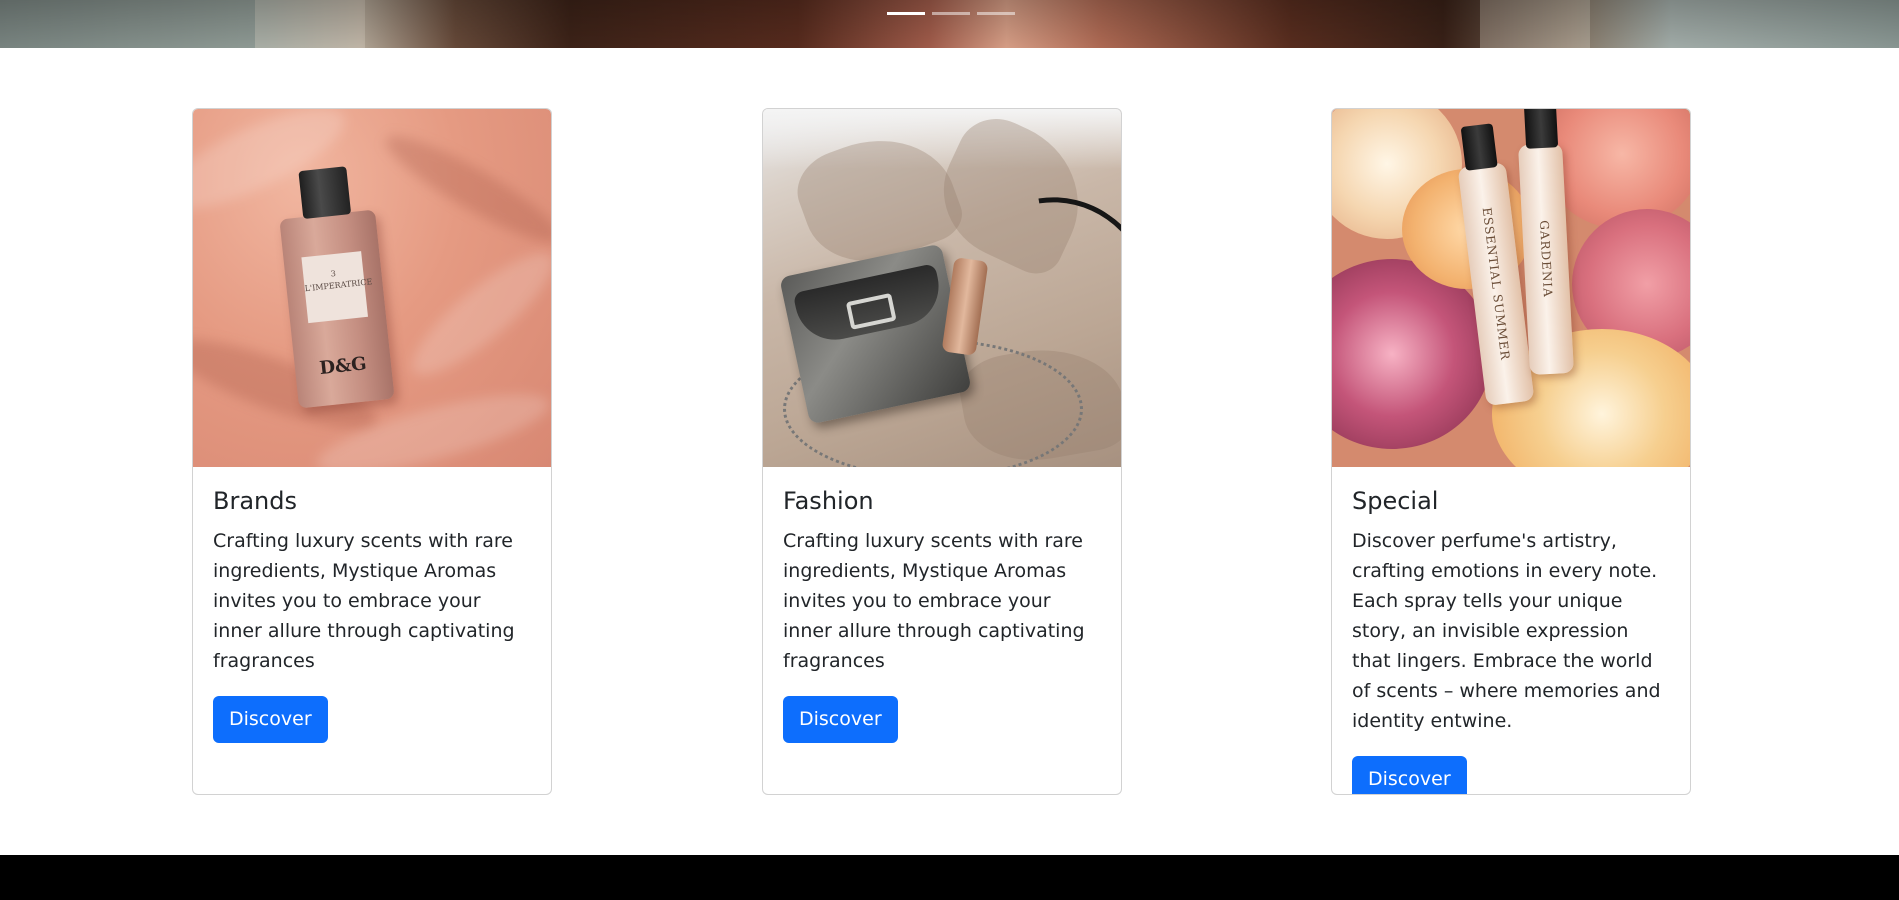  I want to click on hero-carousel, so click(949, 24).